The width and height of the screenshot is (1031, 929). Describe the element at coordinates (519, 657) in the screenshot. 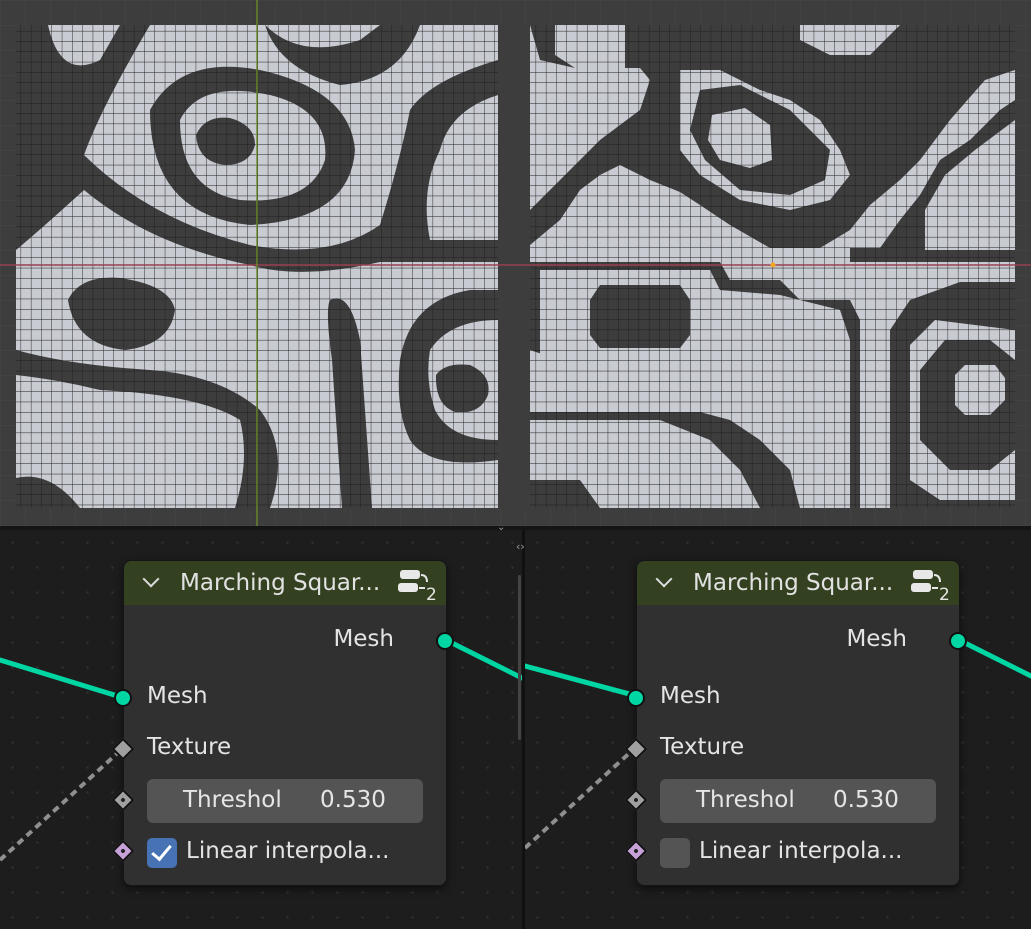

I see `scrollbar` at that location.